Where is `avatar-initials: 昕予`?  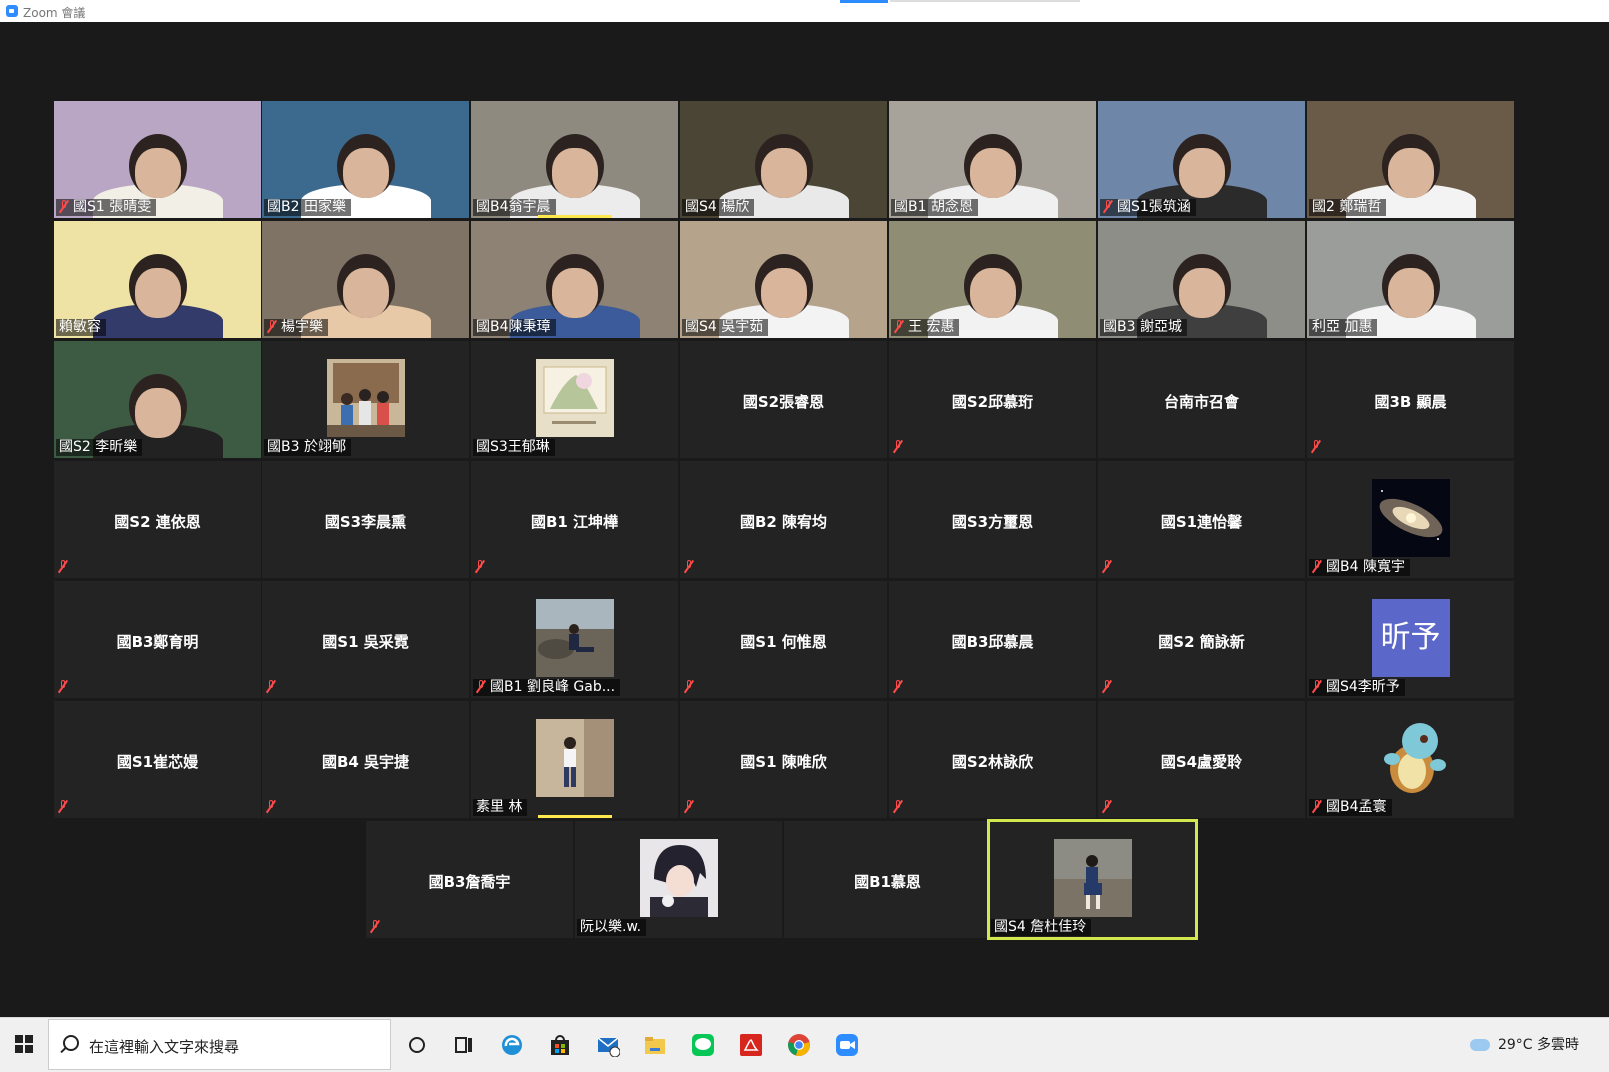 avatar-initials: 昕予 is located at coordinates (1410, 637).